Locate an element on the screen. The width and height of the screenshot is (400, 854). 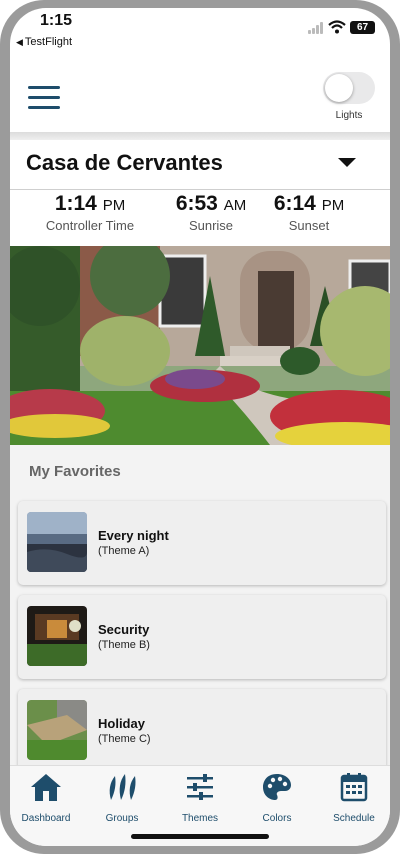
back-to-app-link: ◀ TestFlight is located at coordinates (44, 42).